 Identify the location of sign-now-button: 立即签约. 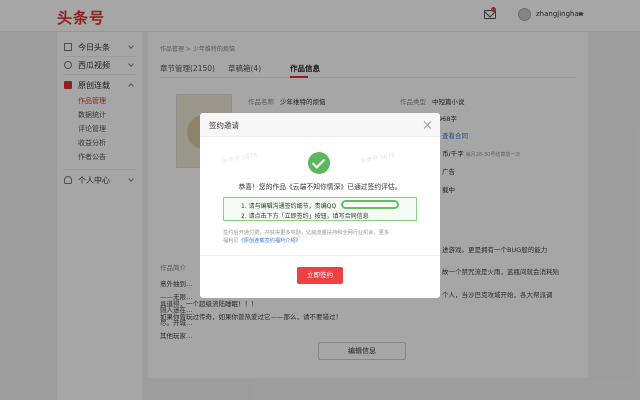
(320, 275).